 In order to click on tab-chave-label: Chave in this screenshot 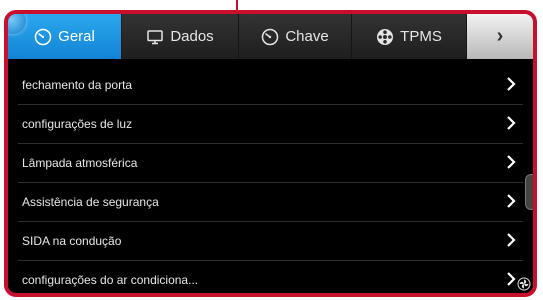, I will do `click(307, 36)`.